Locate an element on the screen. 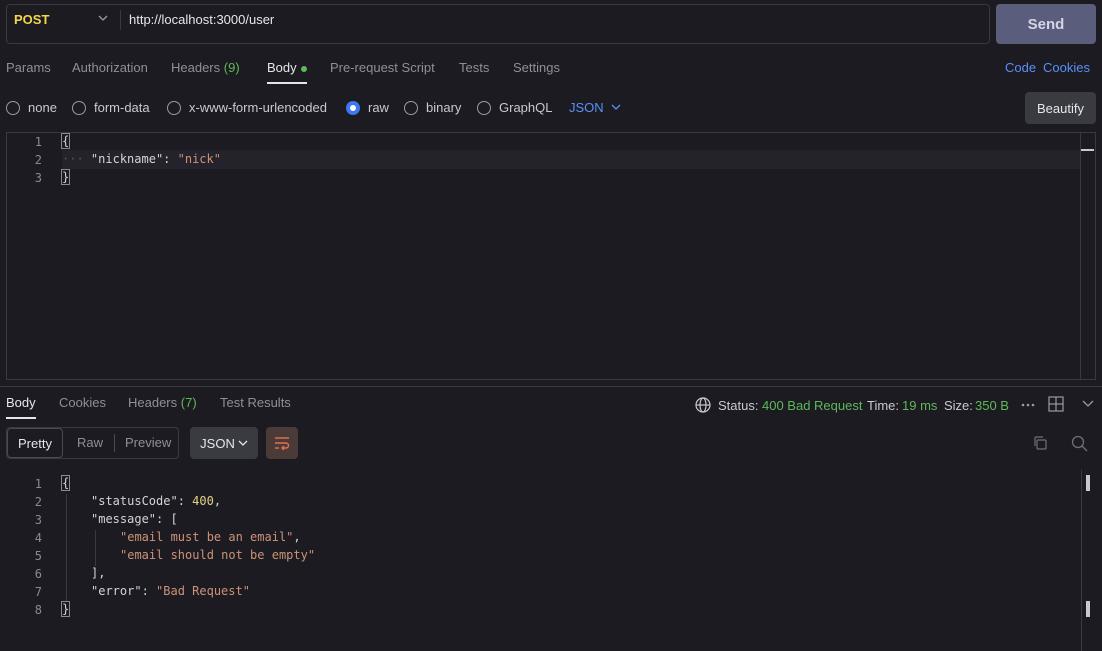  line-number: 6 is located at coordinates (38, 574).